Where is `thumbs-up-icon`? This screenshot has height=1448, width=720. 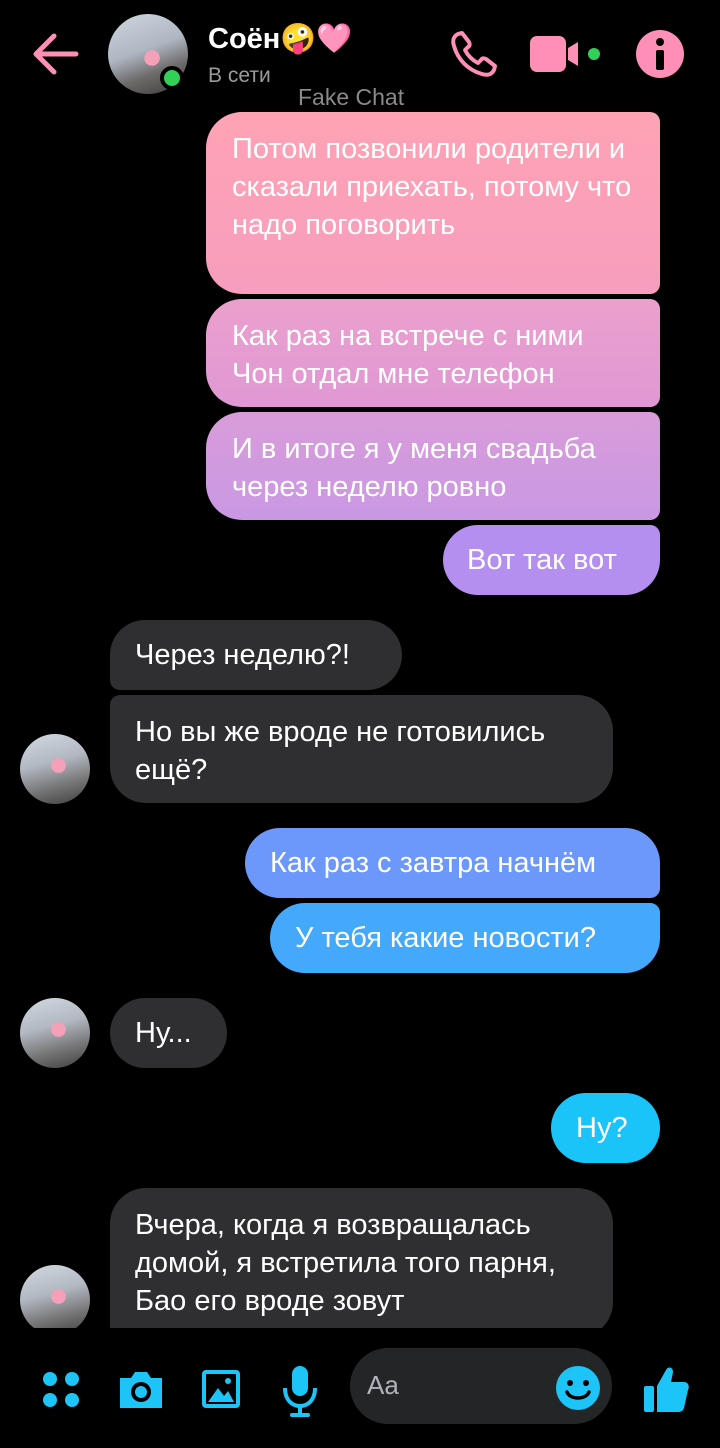 thumbs-up-icon is located at coordinates (666, 1389).